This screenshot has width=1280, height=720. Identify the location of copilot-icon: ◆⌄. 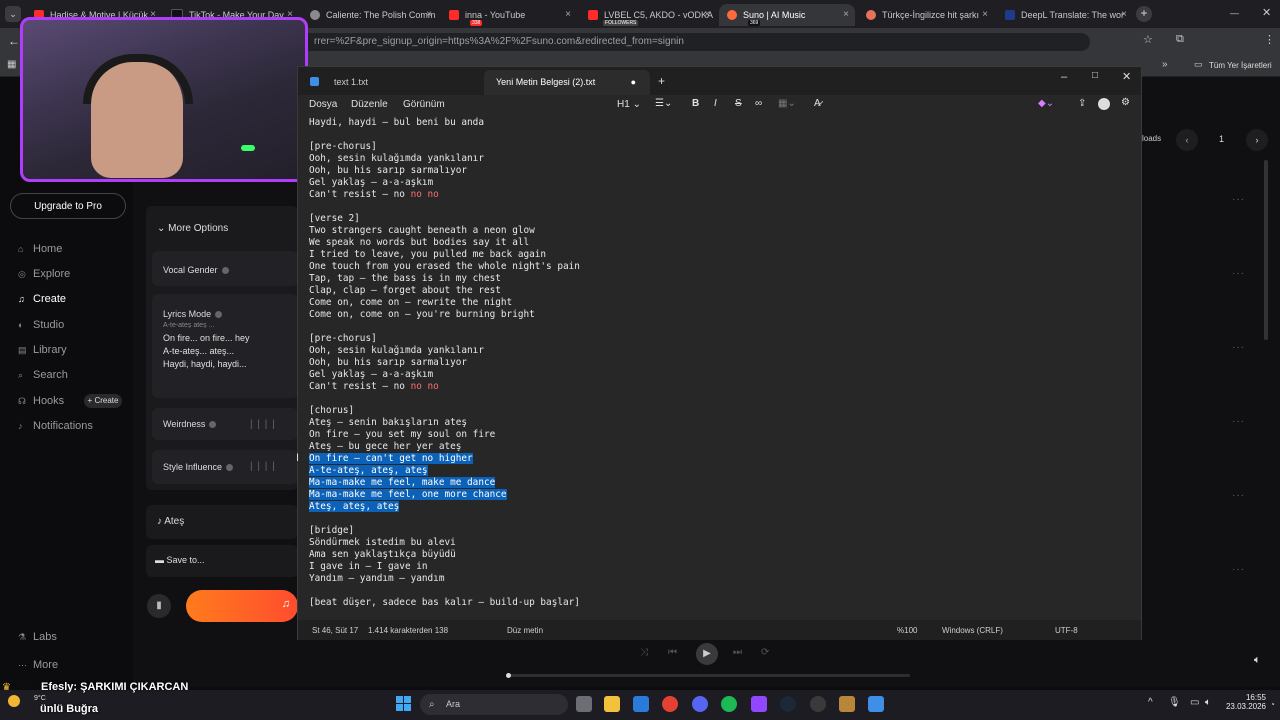
(1046, 103).